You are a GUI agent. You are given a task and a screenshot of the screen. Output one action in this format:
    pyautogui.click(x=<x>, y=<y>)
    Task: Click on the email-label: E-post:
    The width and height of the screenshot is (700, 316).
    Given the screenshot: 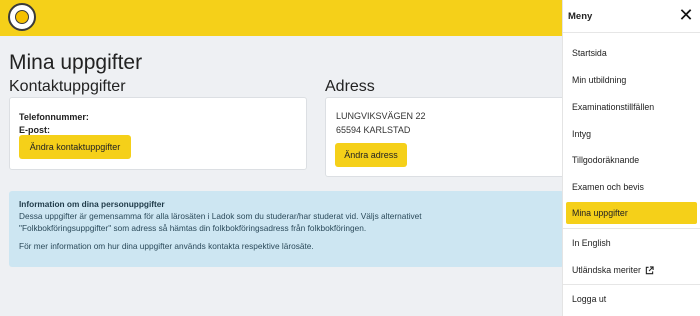 What is the action you would take?
    pyautogui.click(x=34, y=130)
    